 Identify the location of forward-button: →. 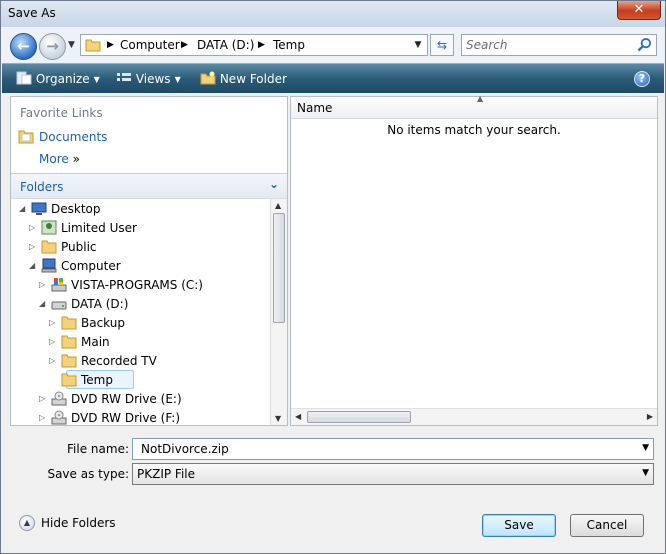
(52, 46).